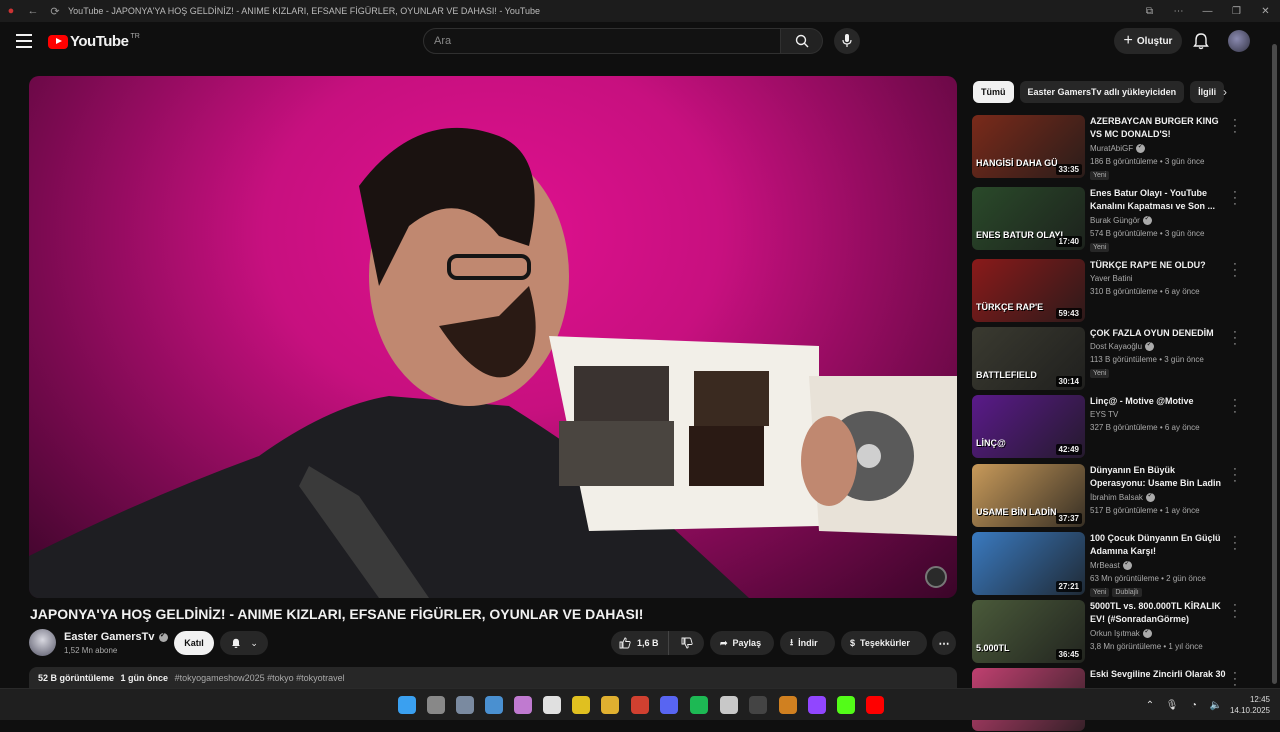  What do you see at coordinates (847, 41) in the screenshot?
I see `voice-search-button` at bounding box center [847, 41].